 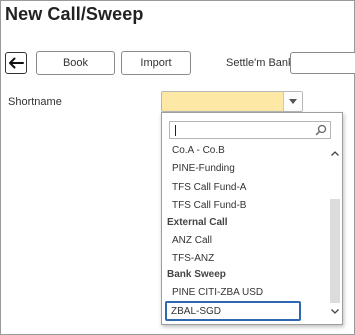 I want to click on scroll-up-icon, so click(x=334, y=153).